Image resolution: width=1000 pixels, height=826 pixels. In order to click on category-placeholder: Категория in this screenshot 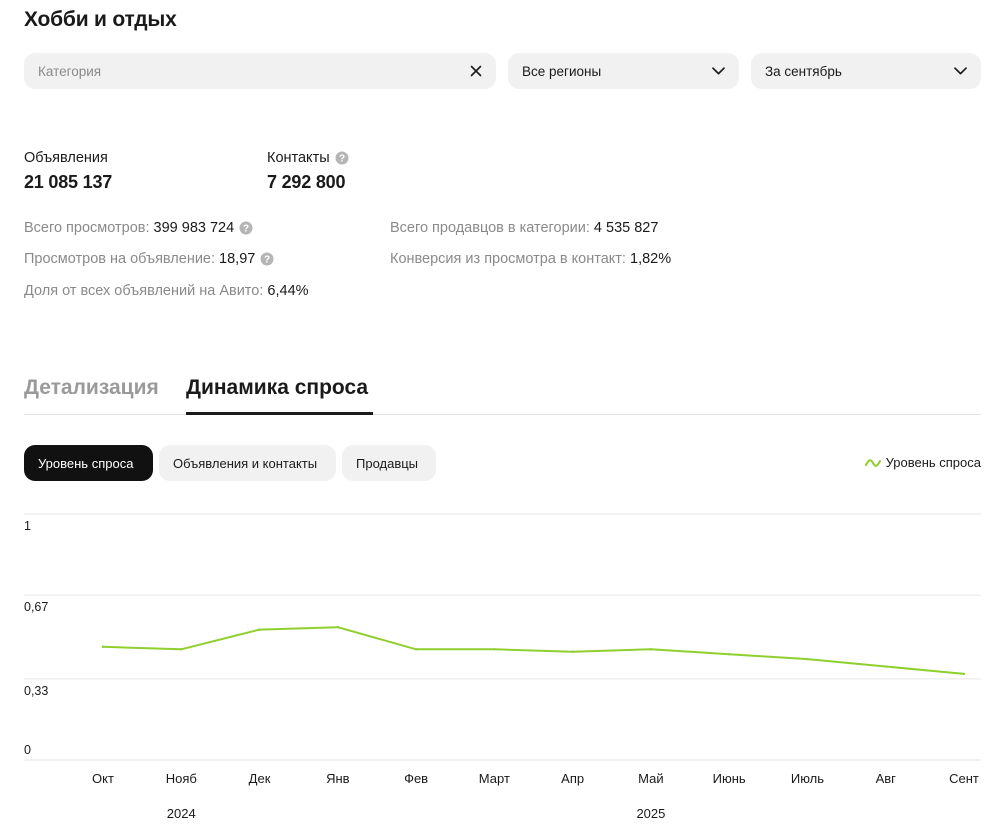, I will do `click(70, 71)`.